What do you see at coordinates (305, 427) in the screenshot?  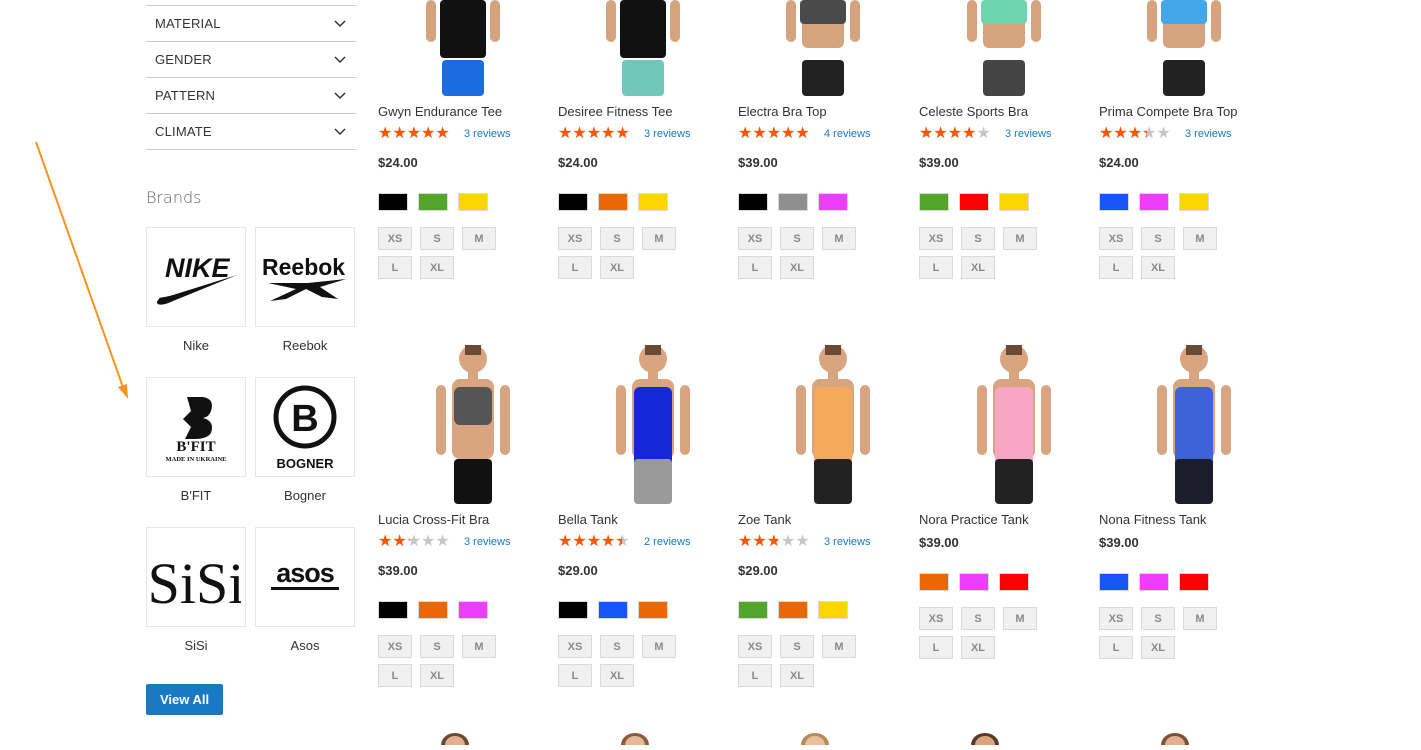 I see `bogner-logo: B BOGNER` at bounding box center [305, 427].